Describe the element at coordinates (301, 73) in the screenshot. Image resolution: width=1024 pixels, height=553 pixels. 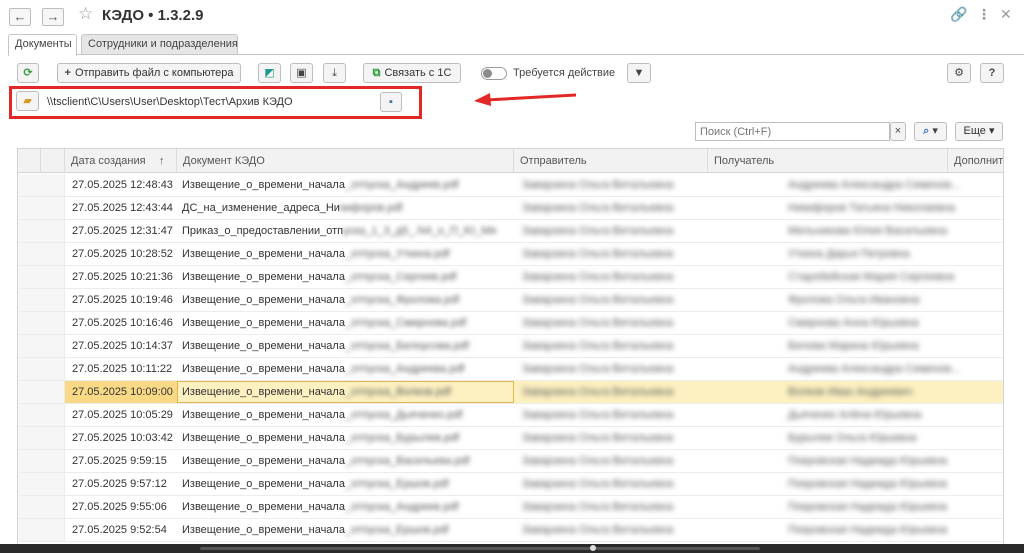
I see `print-button: ▣` at that location.